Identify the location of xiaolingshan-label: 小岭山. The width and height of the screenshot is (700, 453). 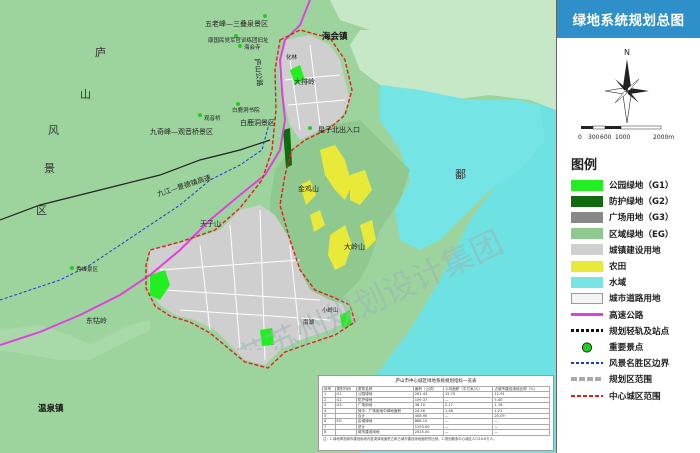
(330, 311).